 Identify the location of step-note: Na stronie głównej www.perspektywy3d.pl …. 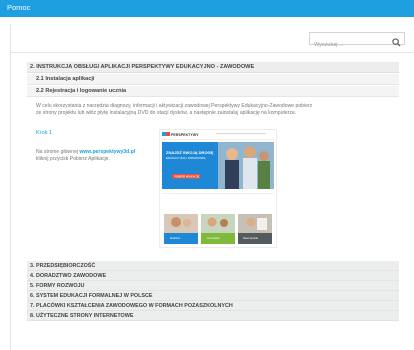
(85, 155).